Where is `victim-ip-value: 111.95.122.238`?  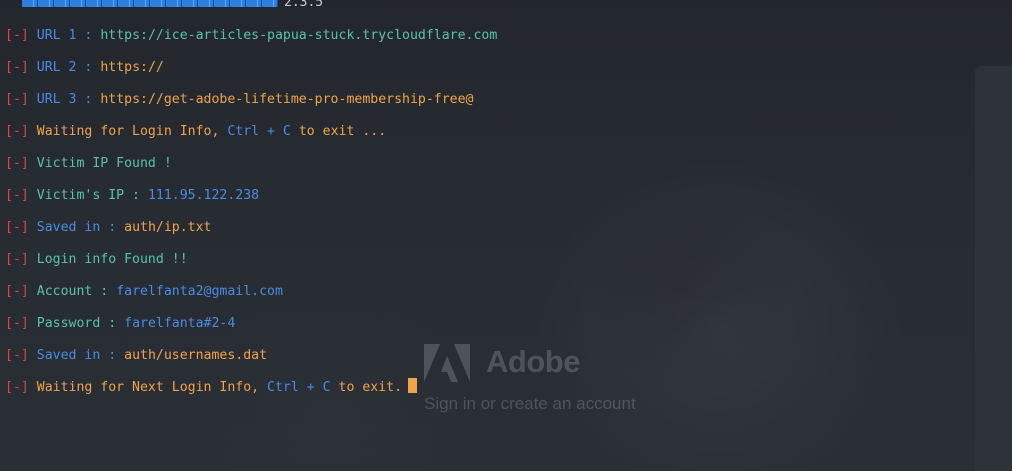
victim-ip-value: 111.95.122.238 is located at coordinates (203, 195).